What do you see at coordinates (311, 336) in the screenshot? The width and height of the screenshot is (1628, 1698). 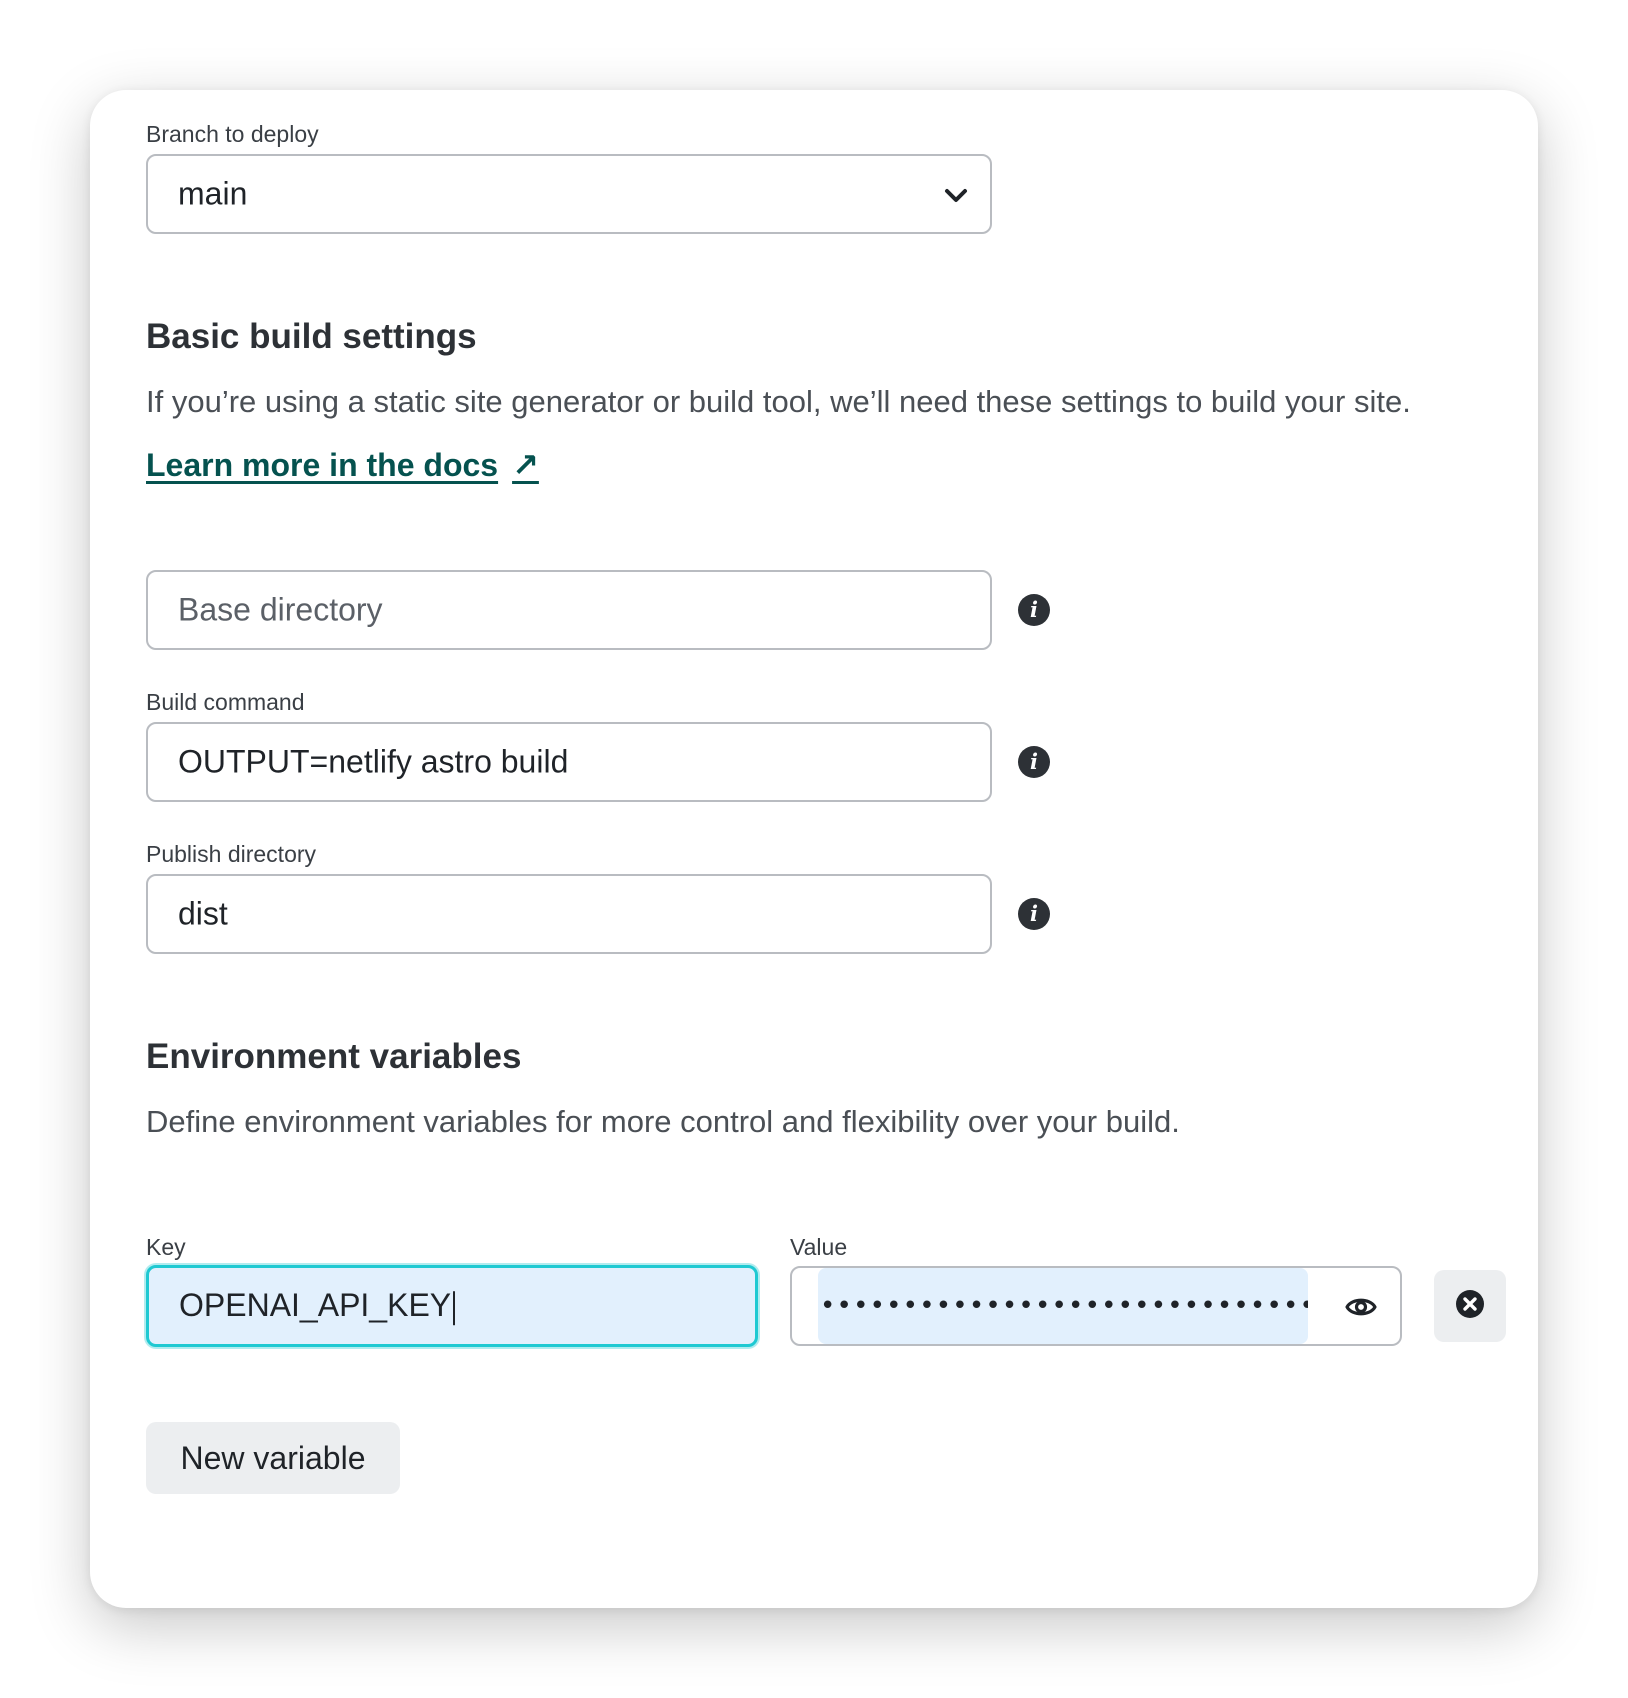 I see `basic-build-settings-heading: Basic build settings` at bounding box center [311, 336].